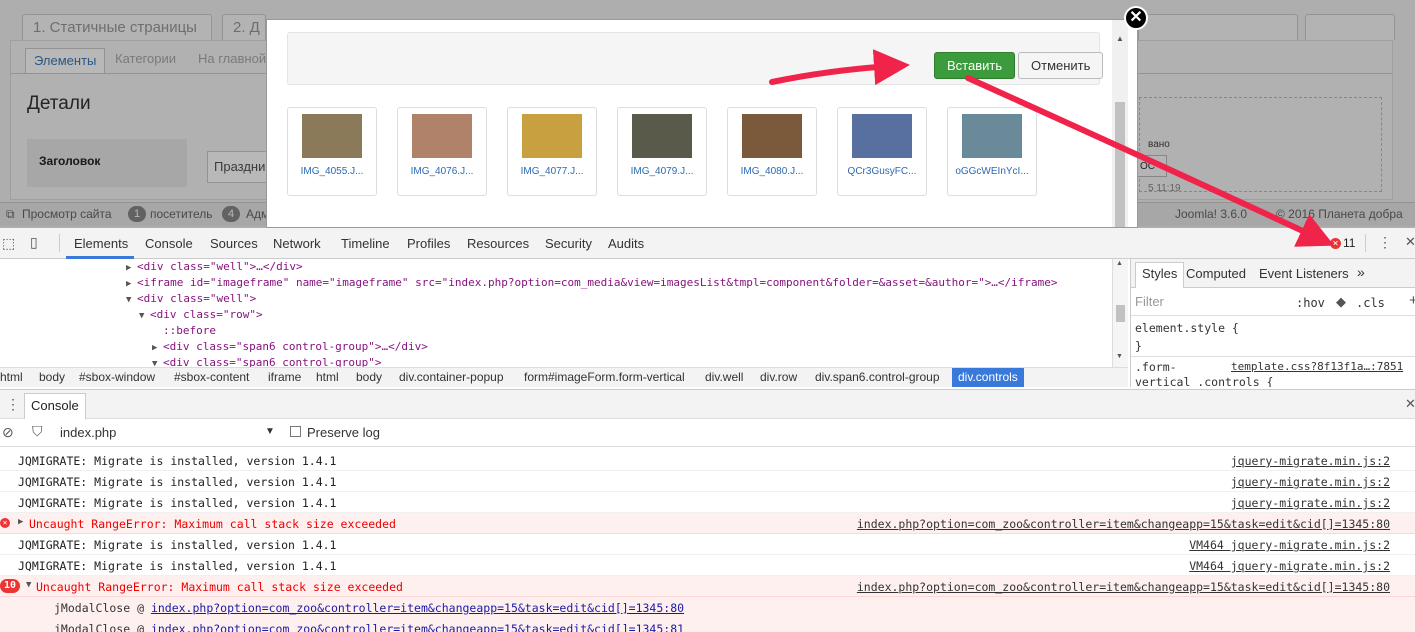 Image resolution: width=1415 pixels, height=632 pixels. I want to click on elements-scroll-thumb, so click(1120, 313).